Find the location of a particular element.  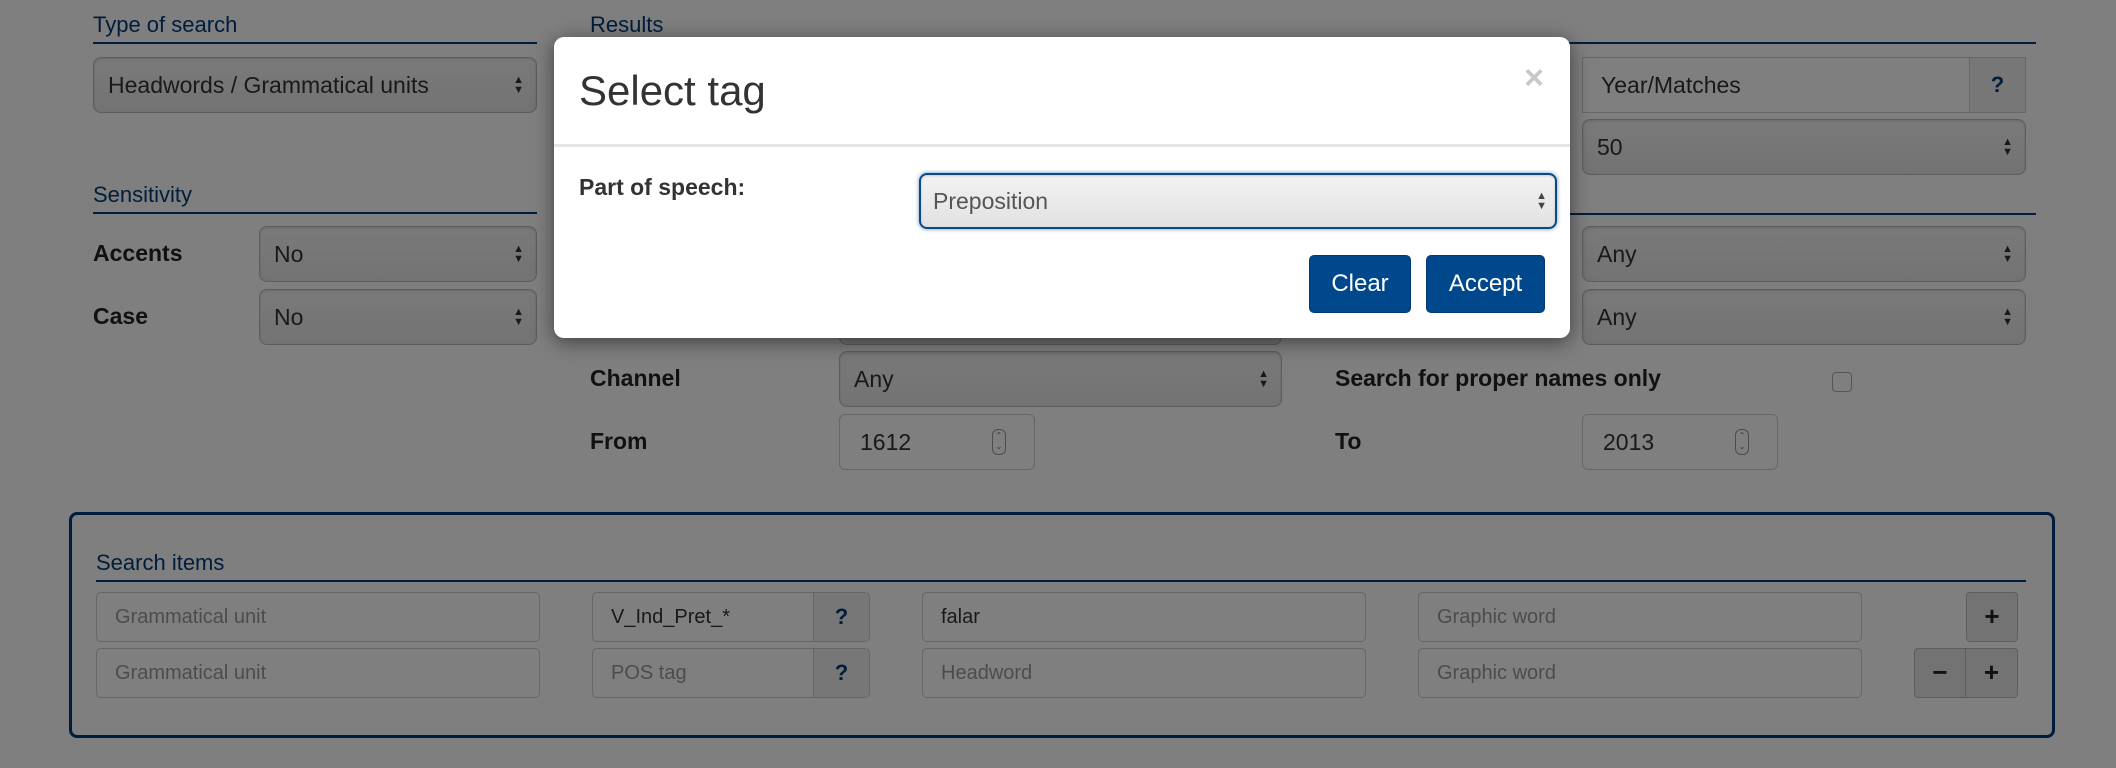

clear-button: Clear is located at coordinates (1360, 284).